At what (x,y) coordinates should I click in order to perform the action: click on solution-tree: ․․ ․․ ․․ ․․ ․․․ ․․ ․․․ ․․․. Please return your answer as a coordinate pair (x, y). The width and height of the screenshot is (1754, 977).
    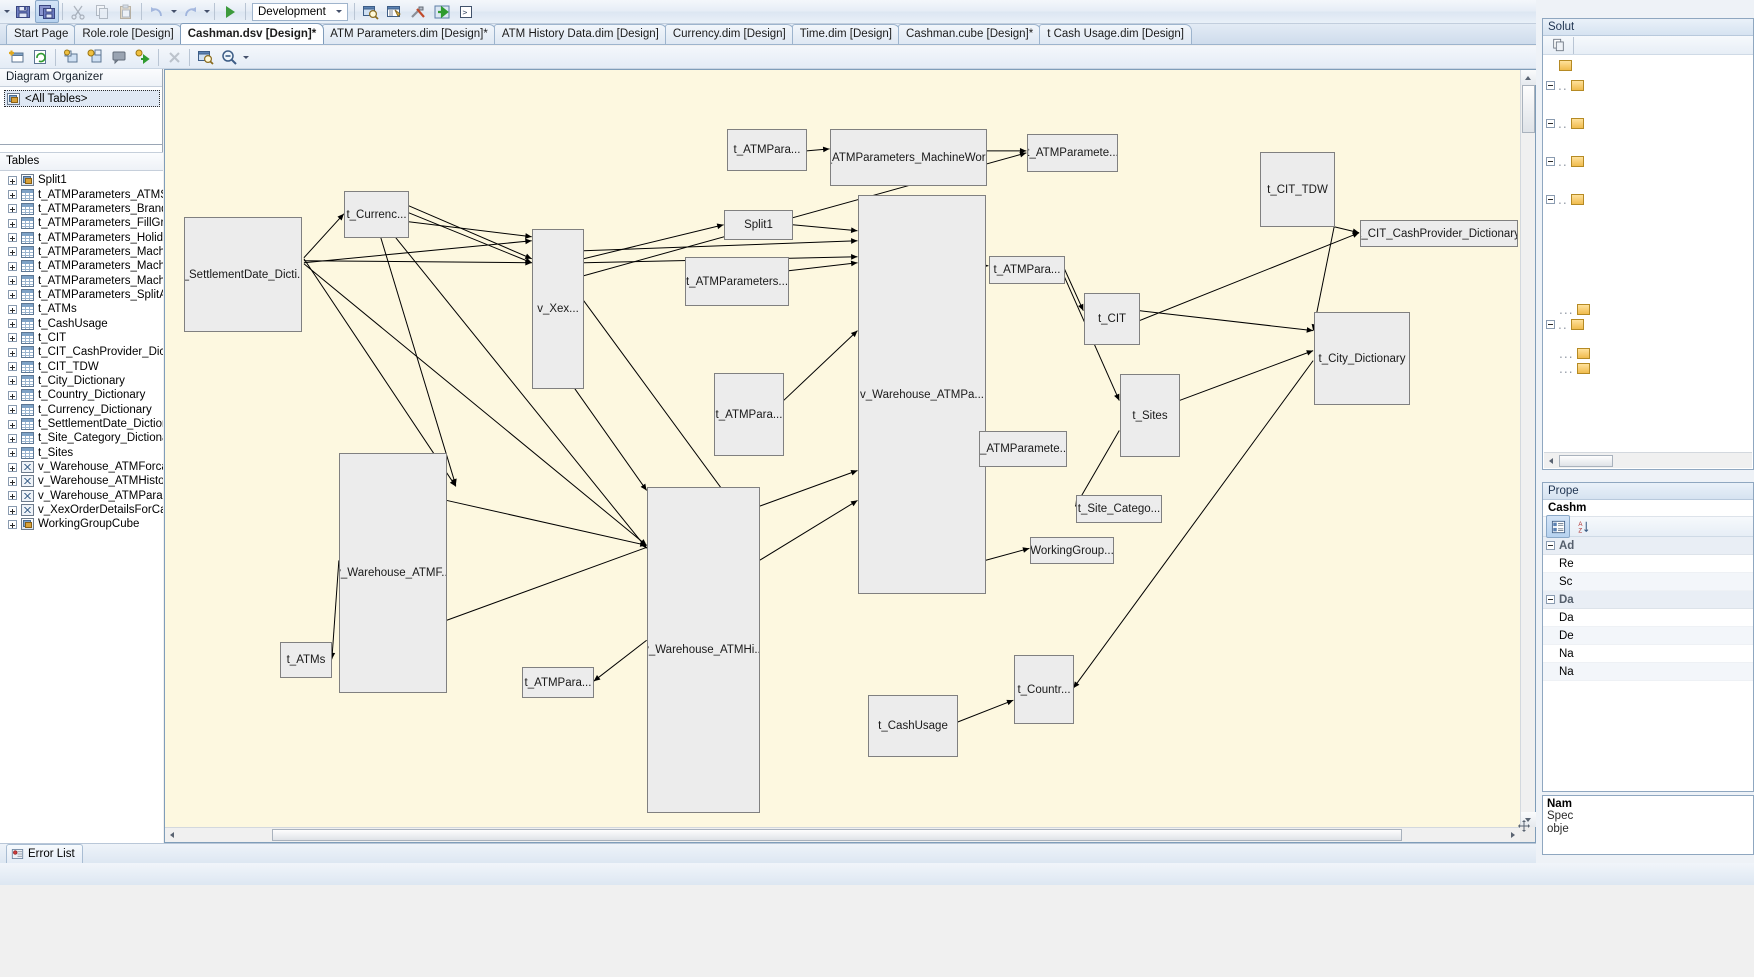
    Looking at the image, I should click on (1648, 215).